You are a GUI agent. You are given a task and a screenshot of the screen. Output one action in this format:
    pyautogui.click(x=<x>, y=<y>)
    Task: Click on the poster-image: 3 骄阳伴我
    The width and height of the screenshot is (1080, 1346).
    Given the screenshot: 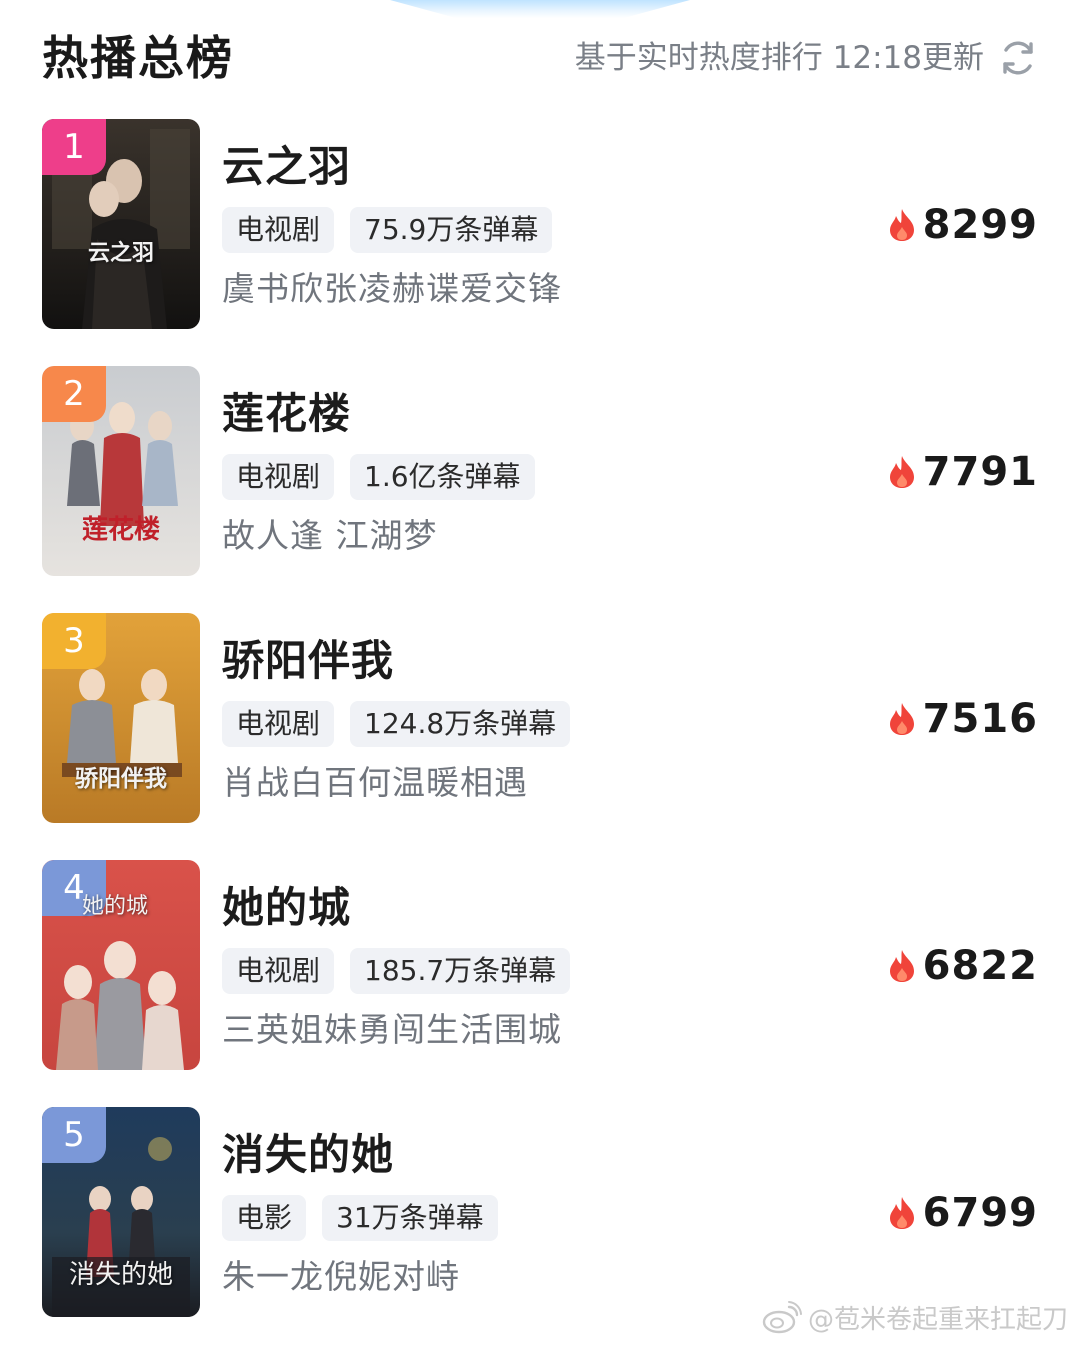 What is the action you would take?
    pyautogui.click(x=121, y=718)
    